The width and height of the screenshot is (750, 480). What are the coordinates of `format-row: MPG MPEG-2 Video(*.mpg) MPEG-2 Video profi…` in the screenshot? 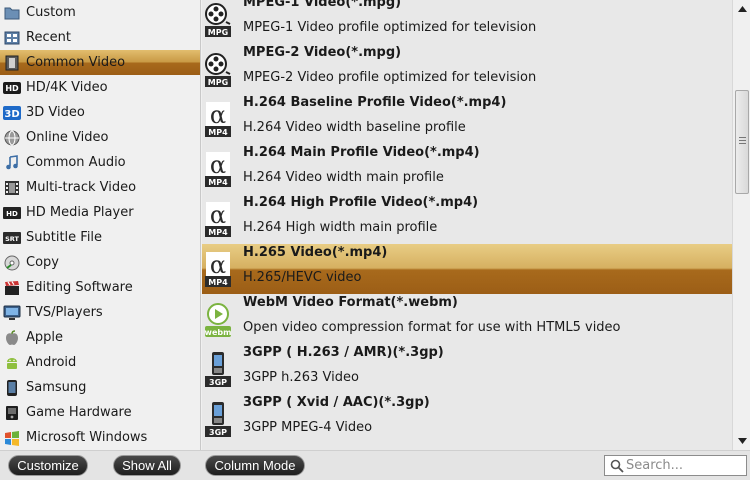 It's located at (467, 69).